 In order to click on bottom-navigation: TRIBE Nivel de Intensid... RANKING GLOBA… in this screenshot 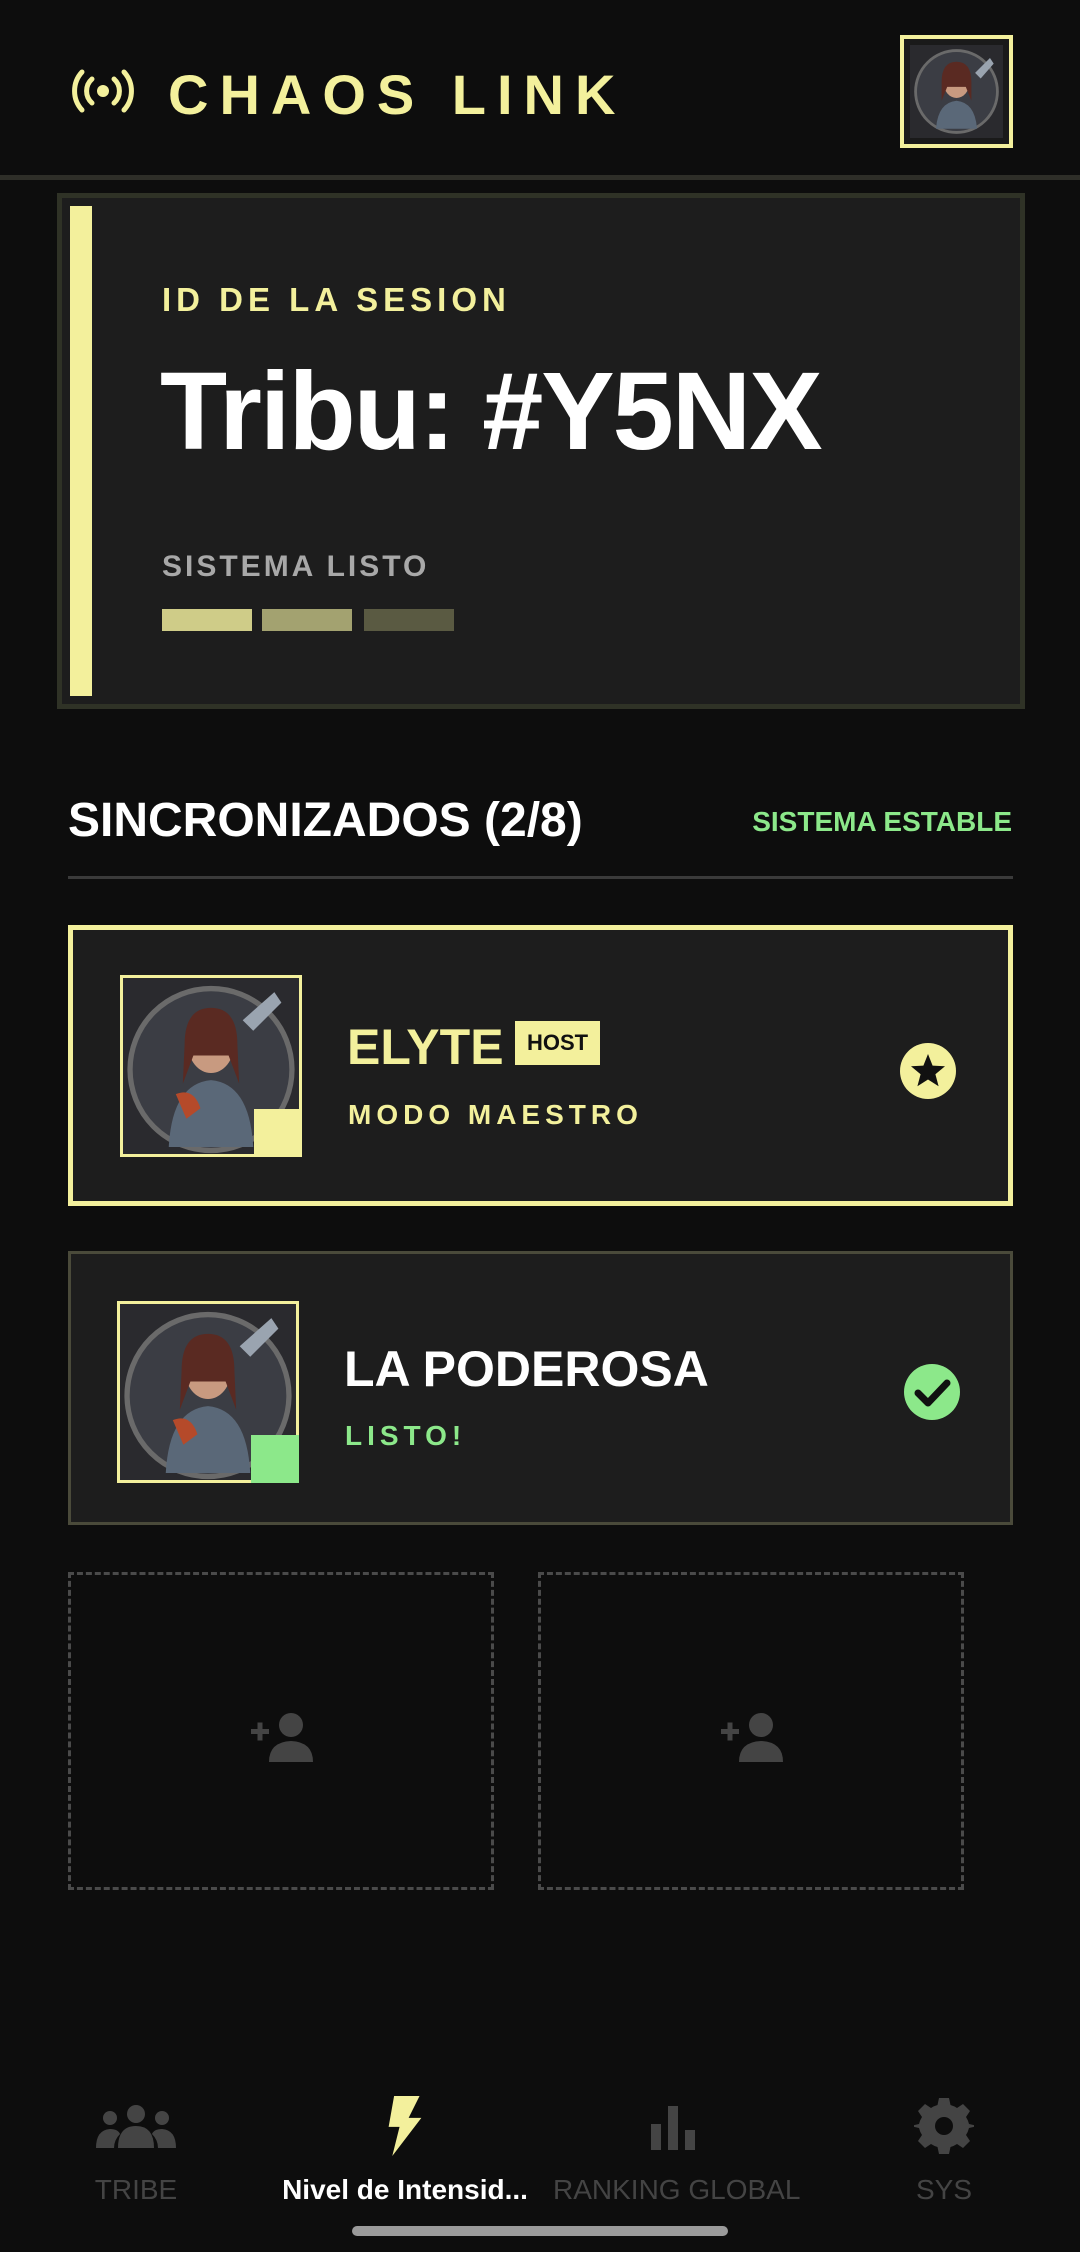, I will do `click(540, 2161)`.